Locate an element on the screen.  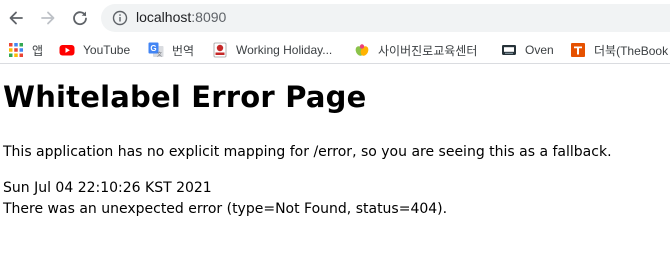
url-port: :8090 is located at coordinates (209, 17).